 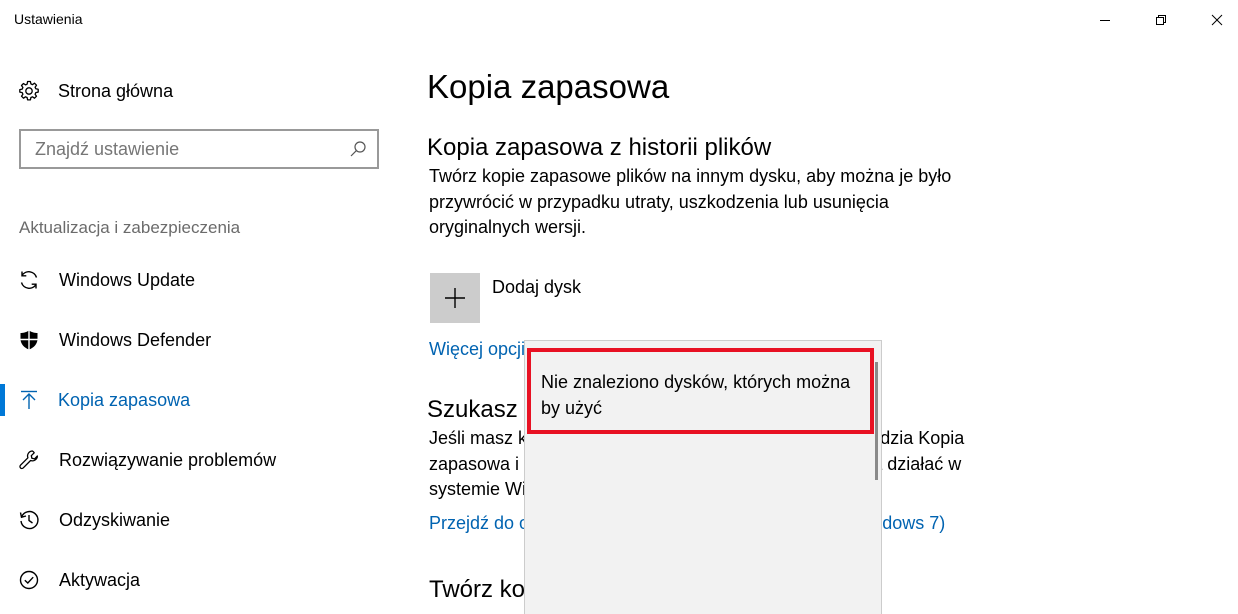 I want to click on minimize-icon, so click(x=1105, y=20).